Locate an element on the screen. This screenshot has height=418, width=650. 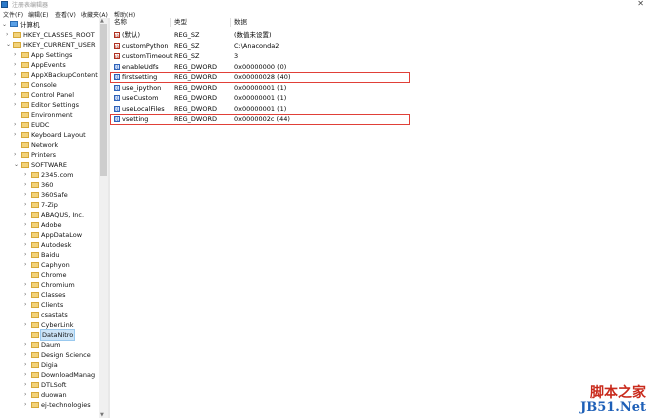
tree-item: › Design Science is located at coordinates (61, 355).